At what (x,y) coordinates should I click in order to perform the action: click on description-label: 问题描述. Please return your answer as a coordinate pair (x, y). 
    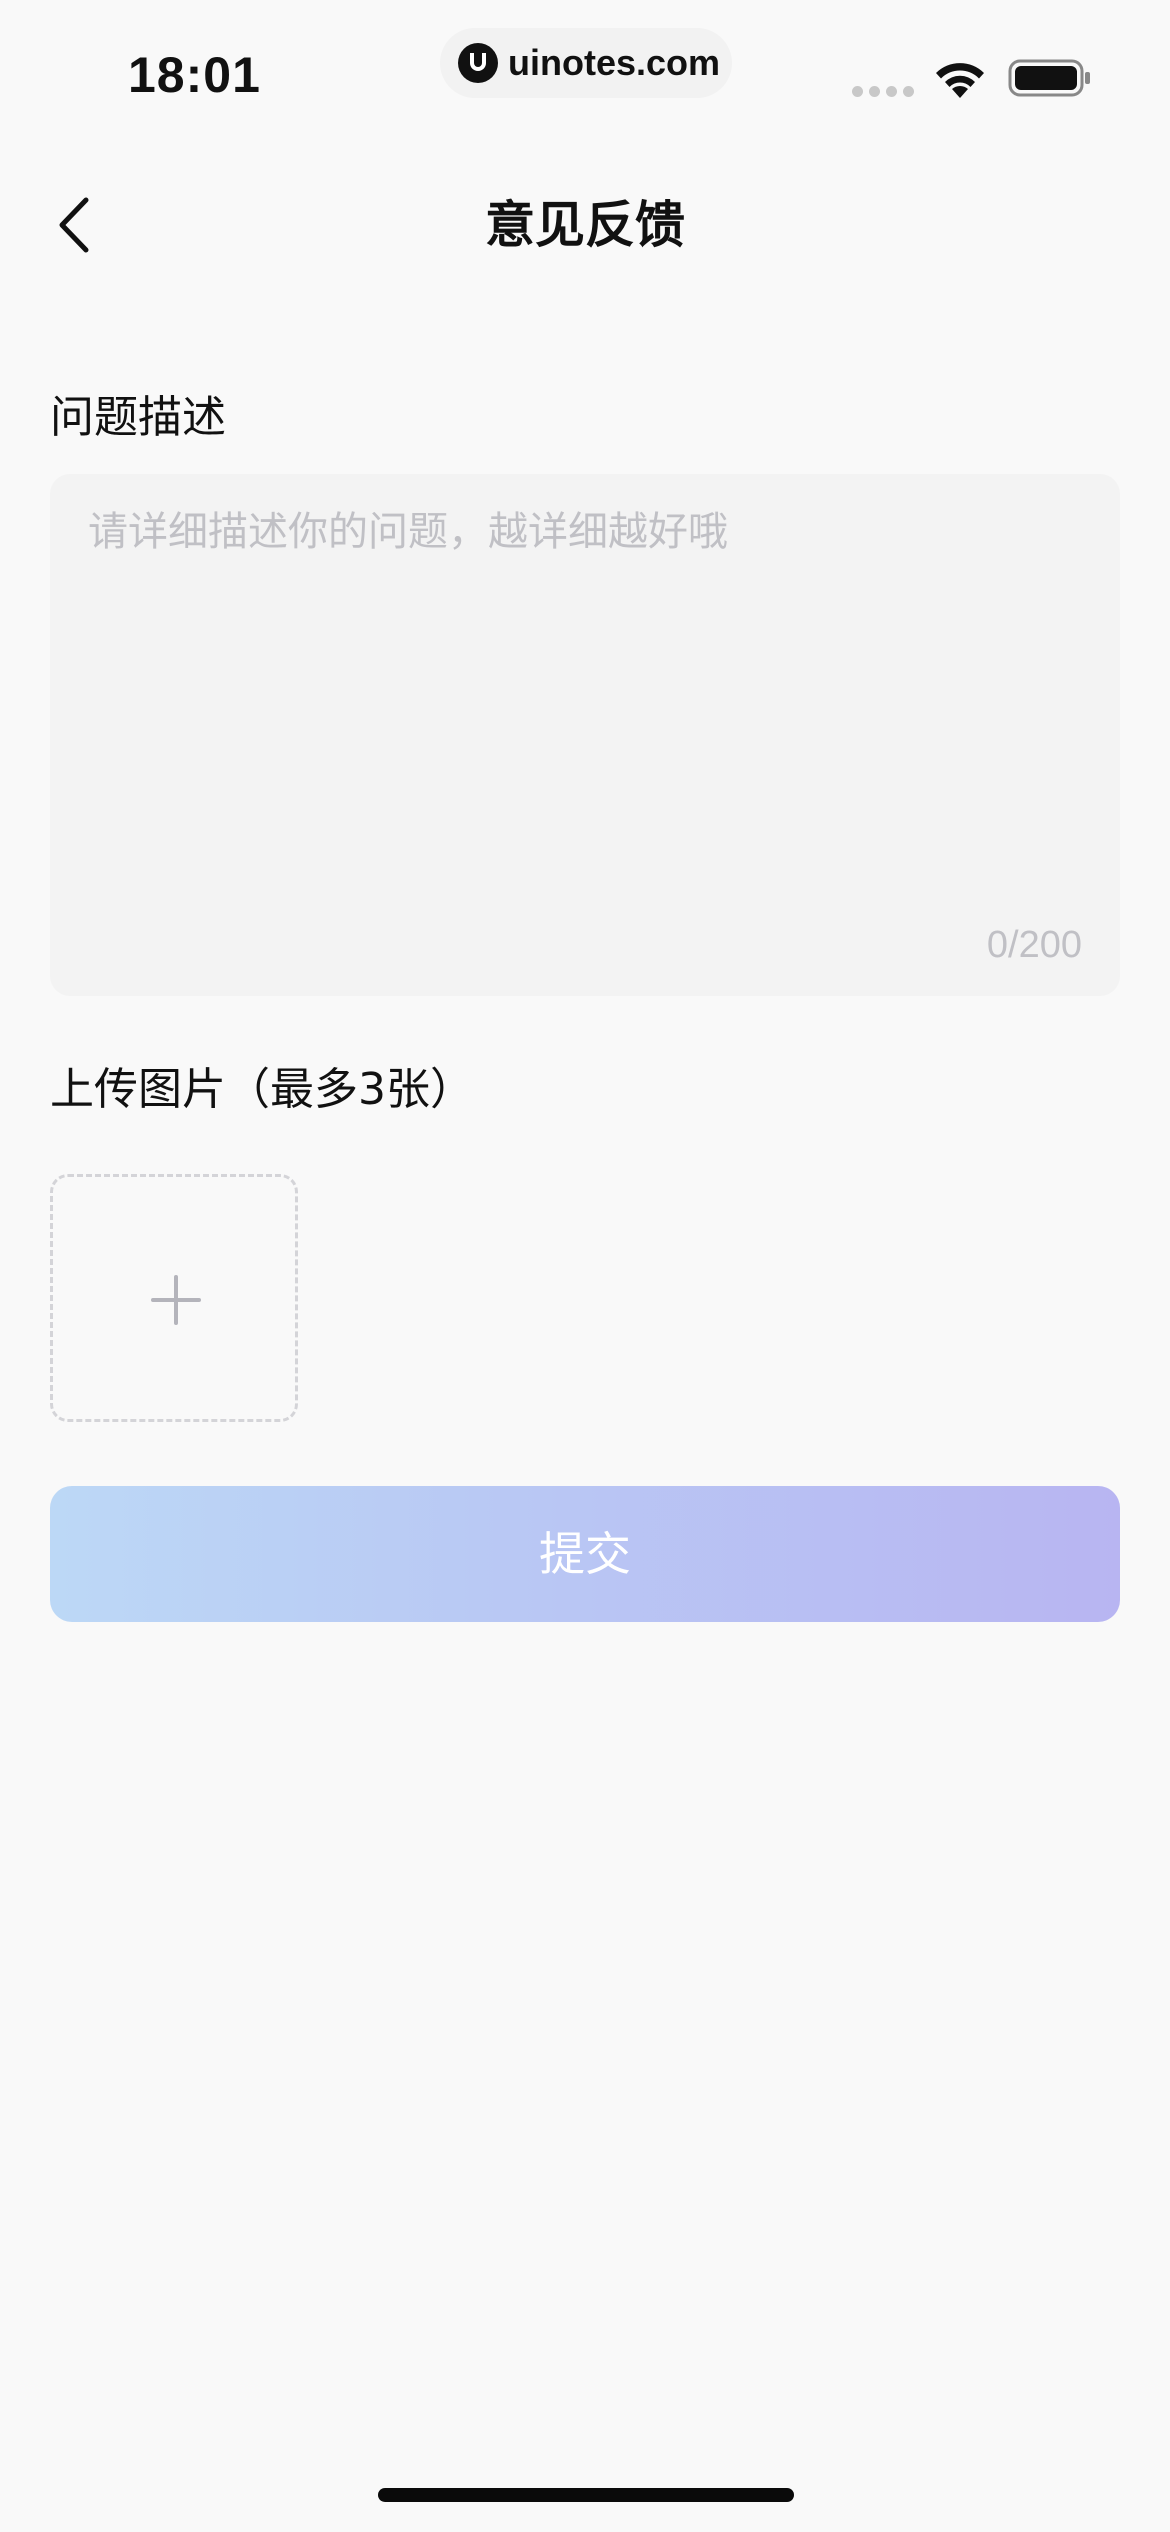
    Looking at the image, I should click on (138, 417).